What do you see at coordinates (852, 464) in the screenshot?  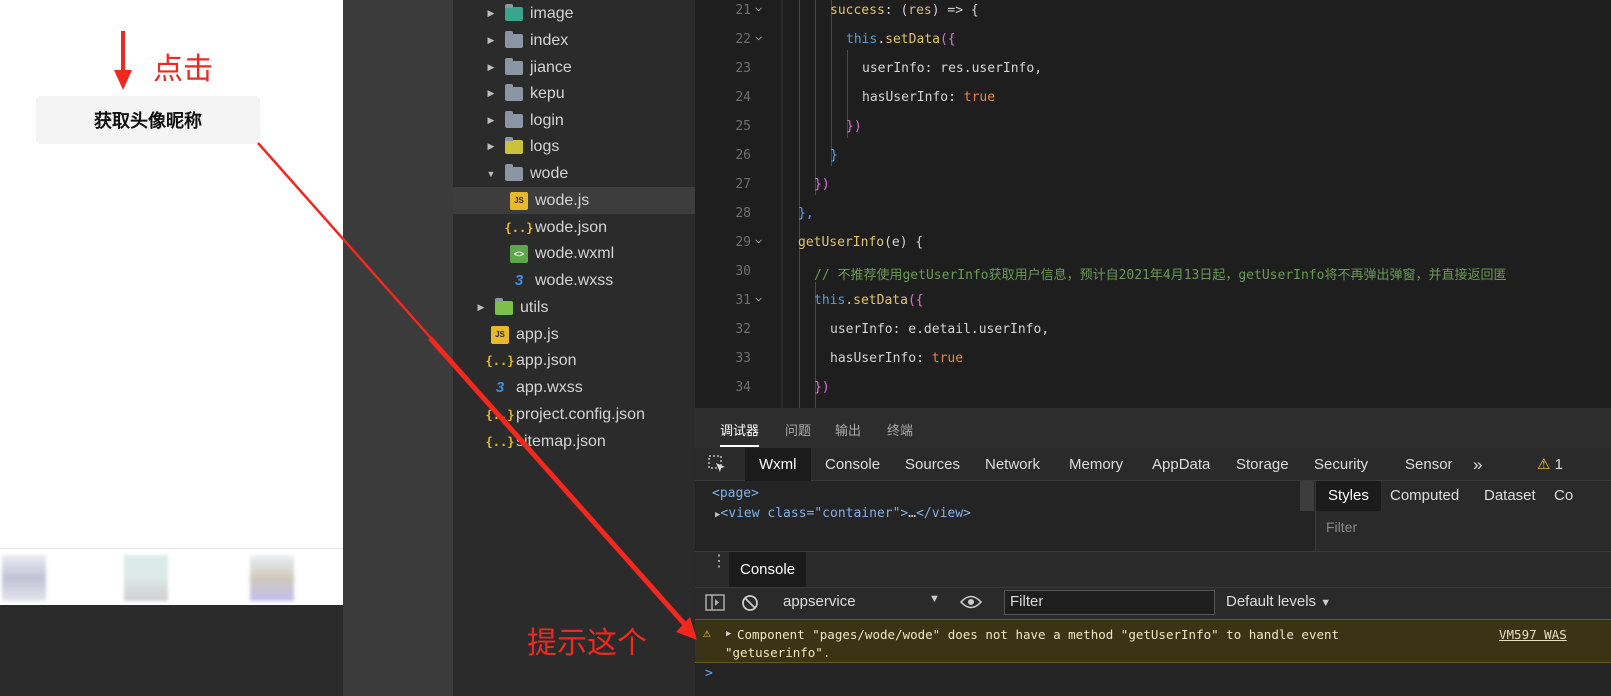 I see `tab-console: Console` at bounding box center [852, 464].